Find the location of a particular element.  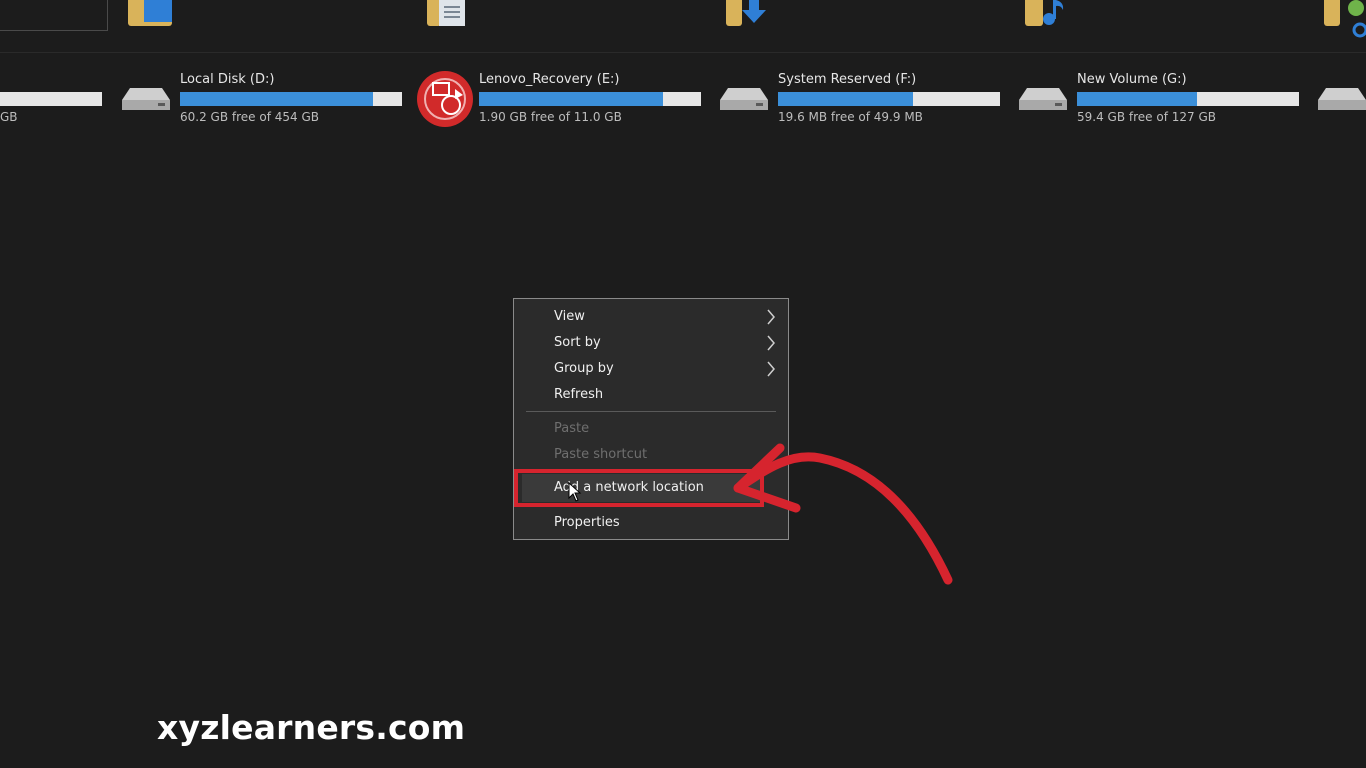

drive-free-space: 60.2 GB free of 454 GB is located at coordinates (249, 117).